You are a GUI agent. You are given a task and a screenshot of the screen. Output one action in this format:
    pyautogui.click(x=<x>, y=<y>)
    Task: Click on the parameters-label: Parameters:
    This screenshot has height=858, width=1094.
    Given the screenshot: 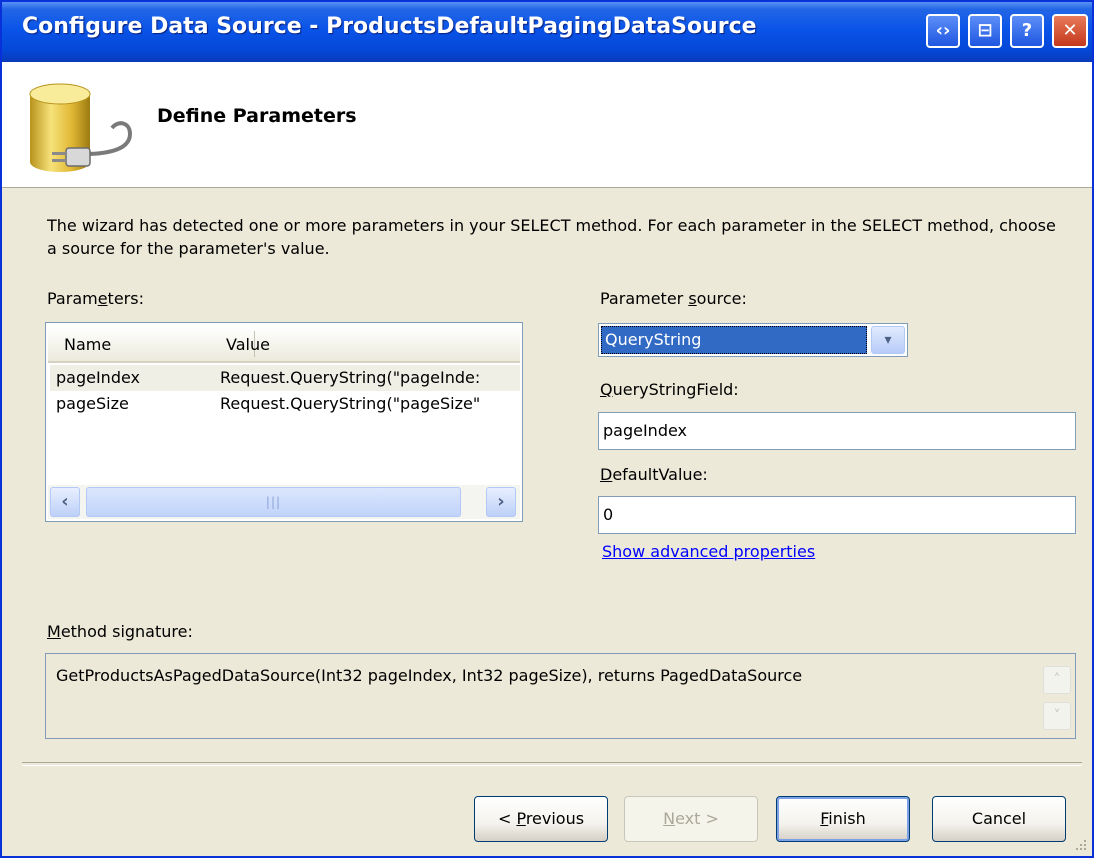 What is the action you would take?
    pyautogui.click(x=95, y=298)
    